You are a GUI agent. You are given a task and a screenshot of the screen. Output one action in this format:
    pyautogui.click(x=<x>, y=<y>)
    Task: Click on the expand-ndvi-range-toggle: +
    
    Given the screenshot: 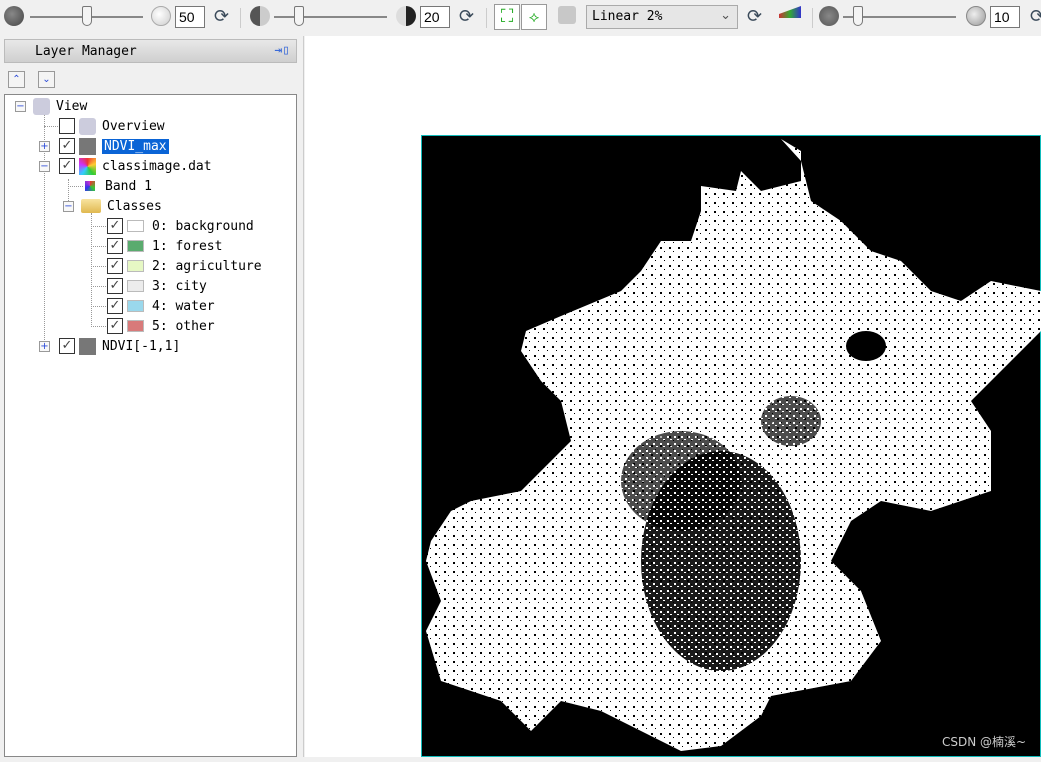 What is the action you would take?
    pyautogui.click(x=44, y=346)
    